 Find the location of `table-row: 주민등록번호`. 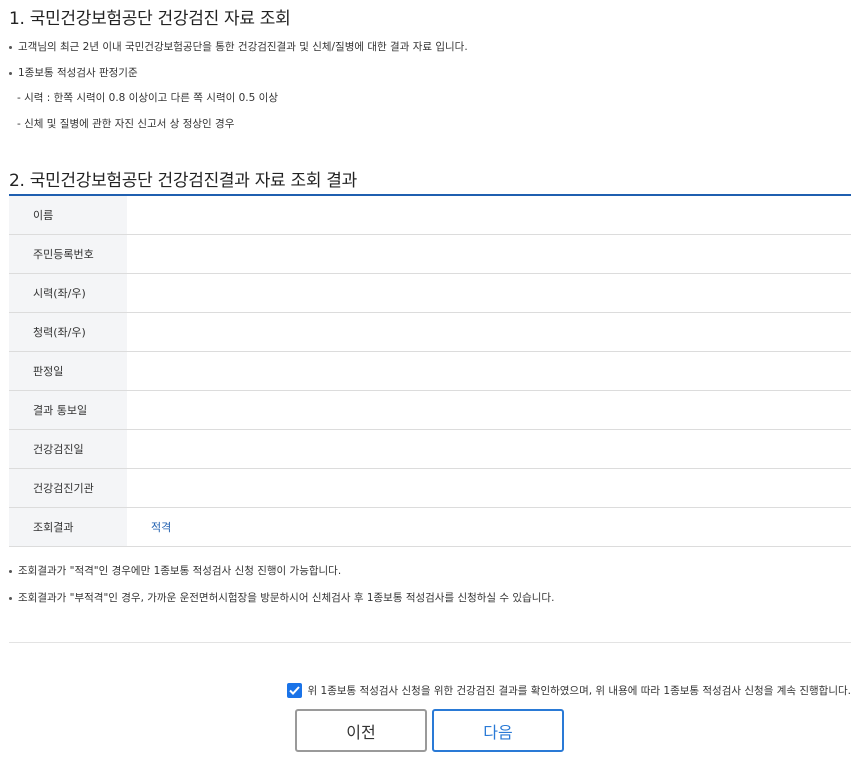

table-row: 주민등록번호 is located at coordinates (430, 254).